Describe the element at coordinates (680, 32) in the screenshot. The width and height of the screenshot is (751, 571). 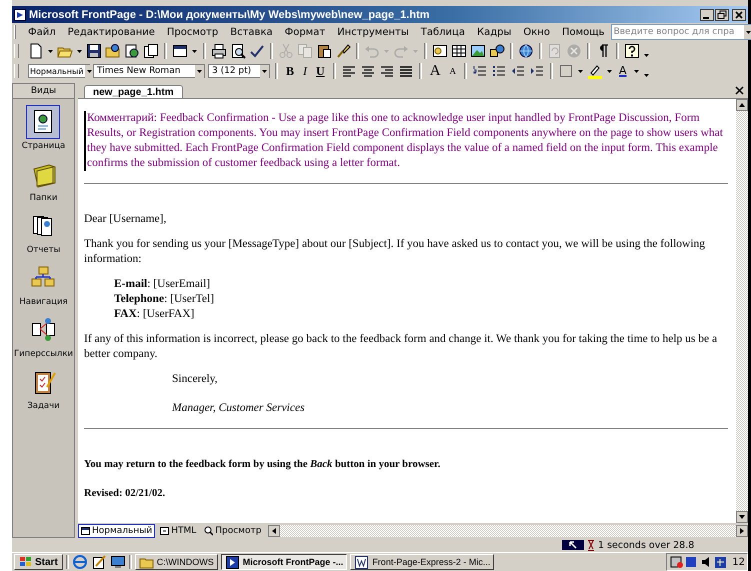
I see `help-search-field: Введите вопрос для спра` at that location.